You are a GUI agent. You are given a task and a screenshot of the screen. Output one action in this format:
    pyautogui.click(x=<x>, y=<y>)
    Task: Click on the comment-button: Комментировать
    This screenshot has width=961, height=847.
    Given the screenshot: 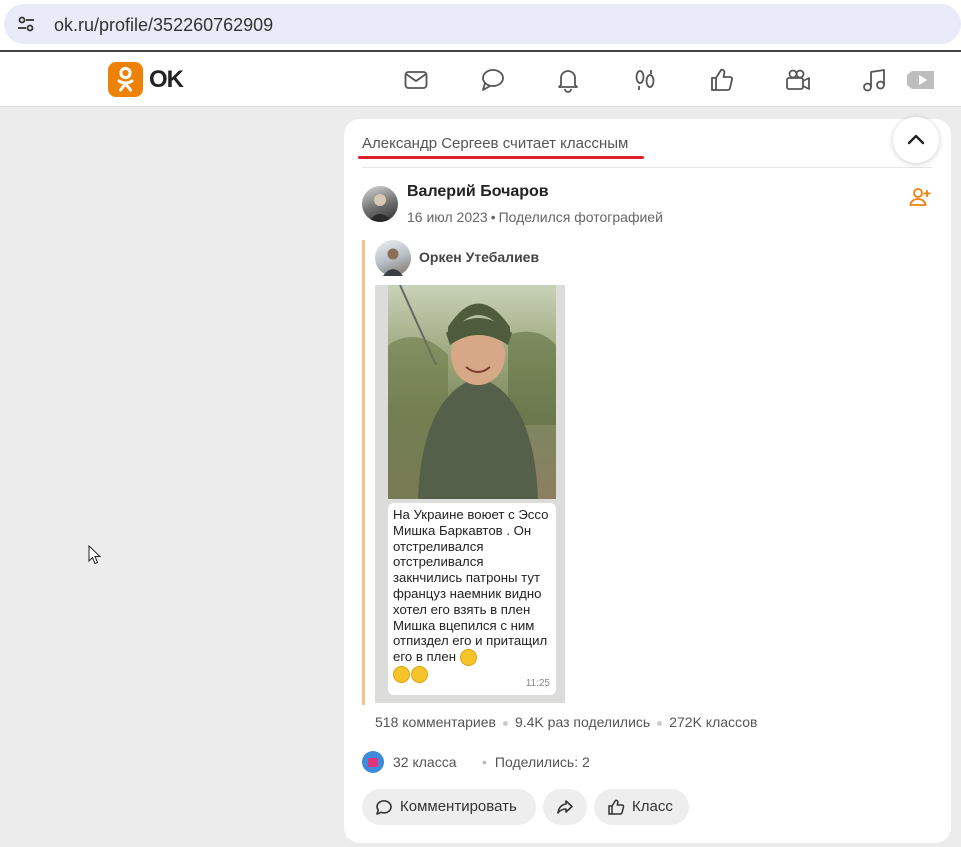 What is the action you would take?
    pyautogui.click(x=449, y=807)
    